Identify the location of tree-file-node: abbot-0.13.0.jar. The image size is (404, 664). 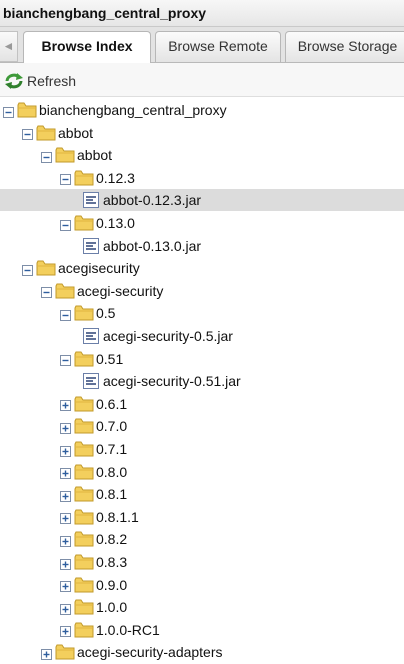
(141, 246).